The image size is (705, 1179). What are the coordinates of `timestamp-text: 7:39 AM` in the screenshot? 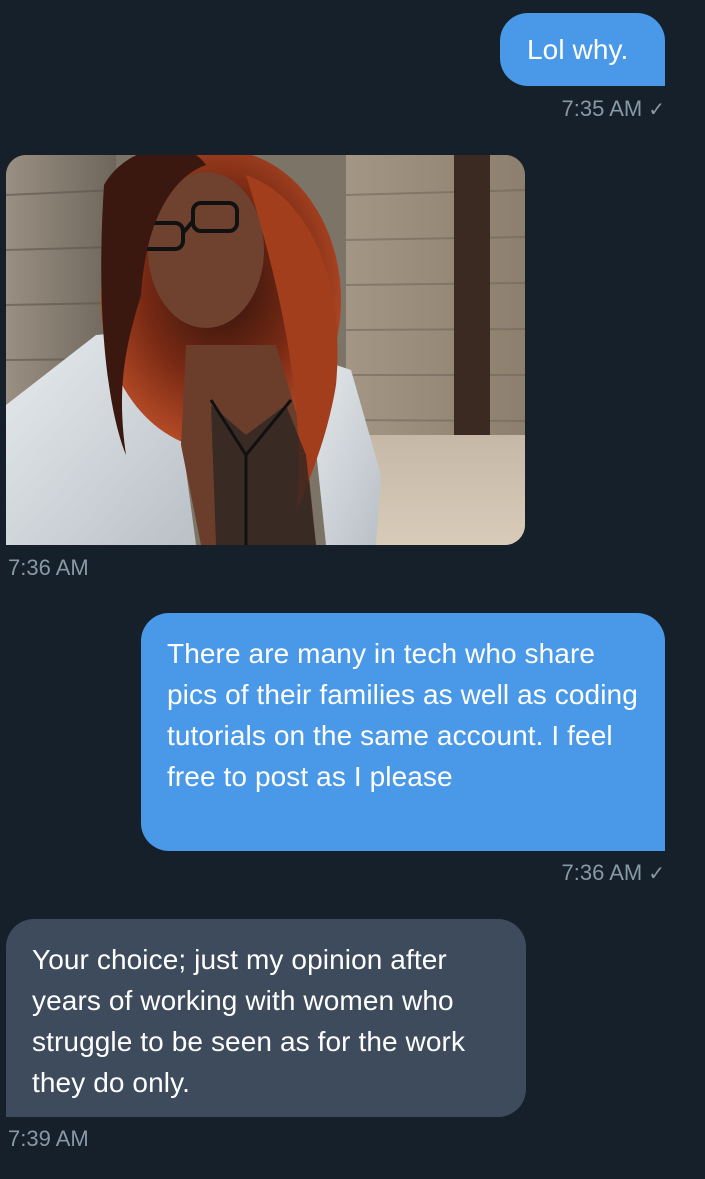 It's located at (48, 1138).